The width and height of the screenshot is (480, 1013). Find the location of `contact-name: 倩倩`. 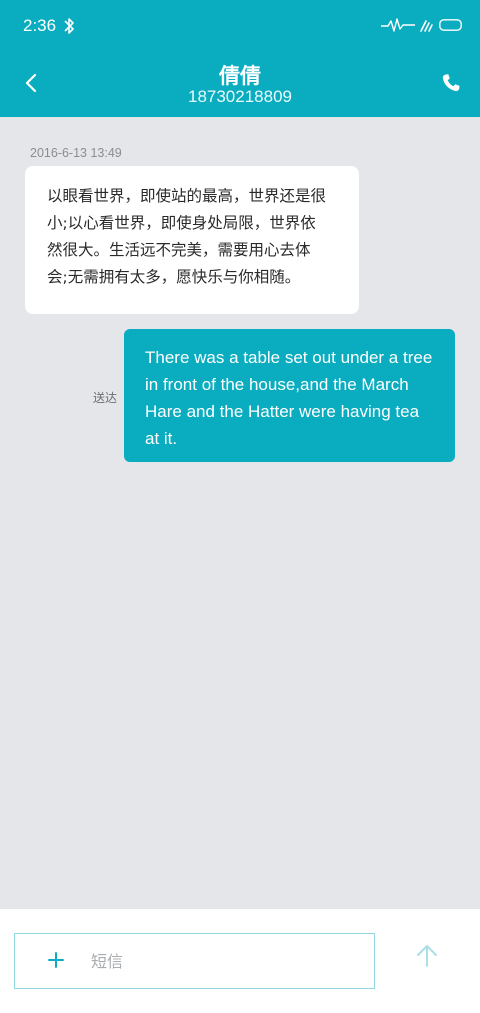

contact-name: 倩倩 is located at coordinates (240, 76).